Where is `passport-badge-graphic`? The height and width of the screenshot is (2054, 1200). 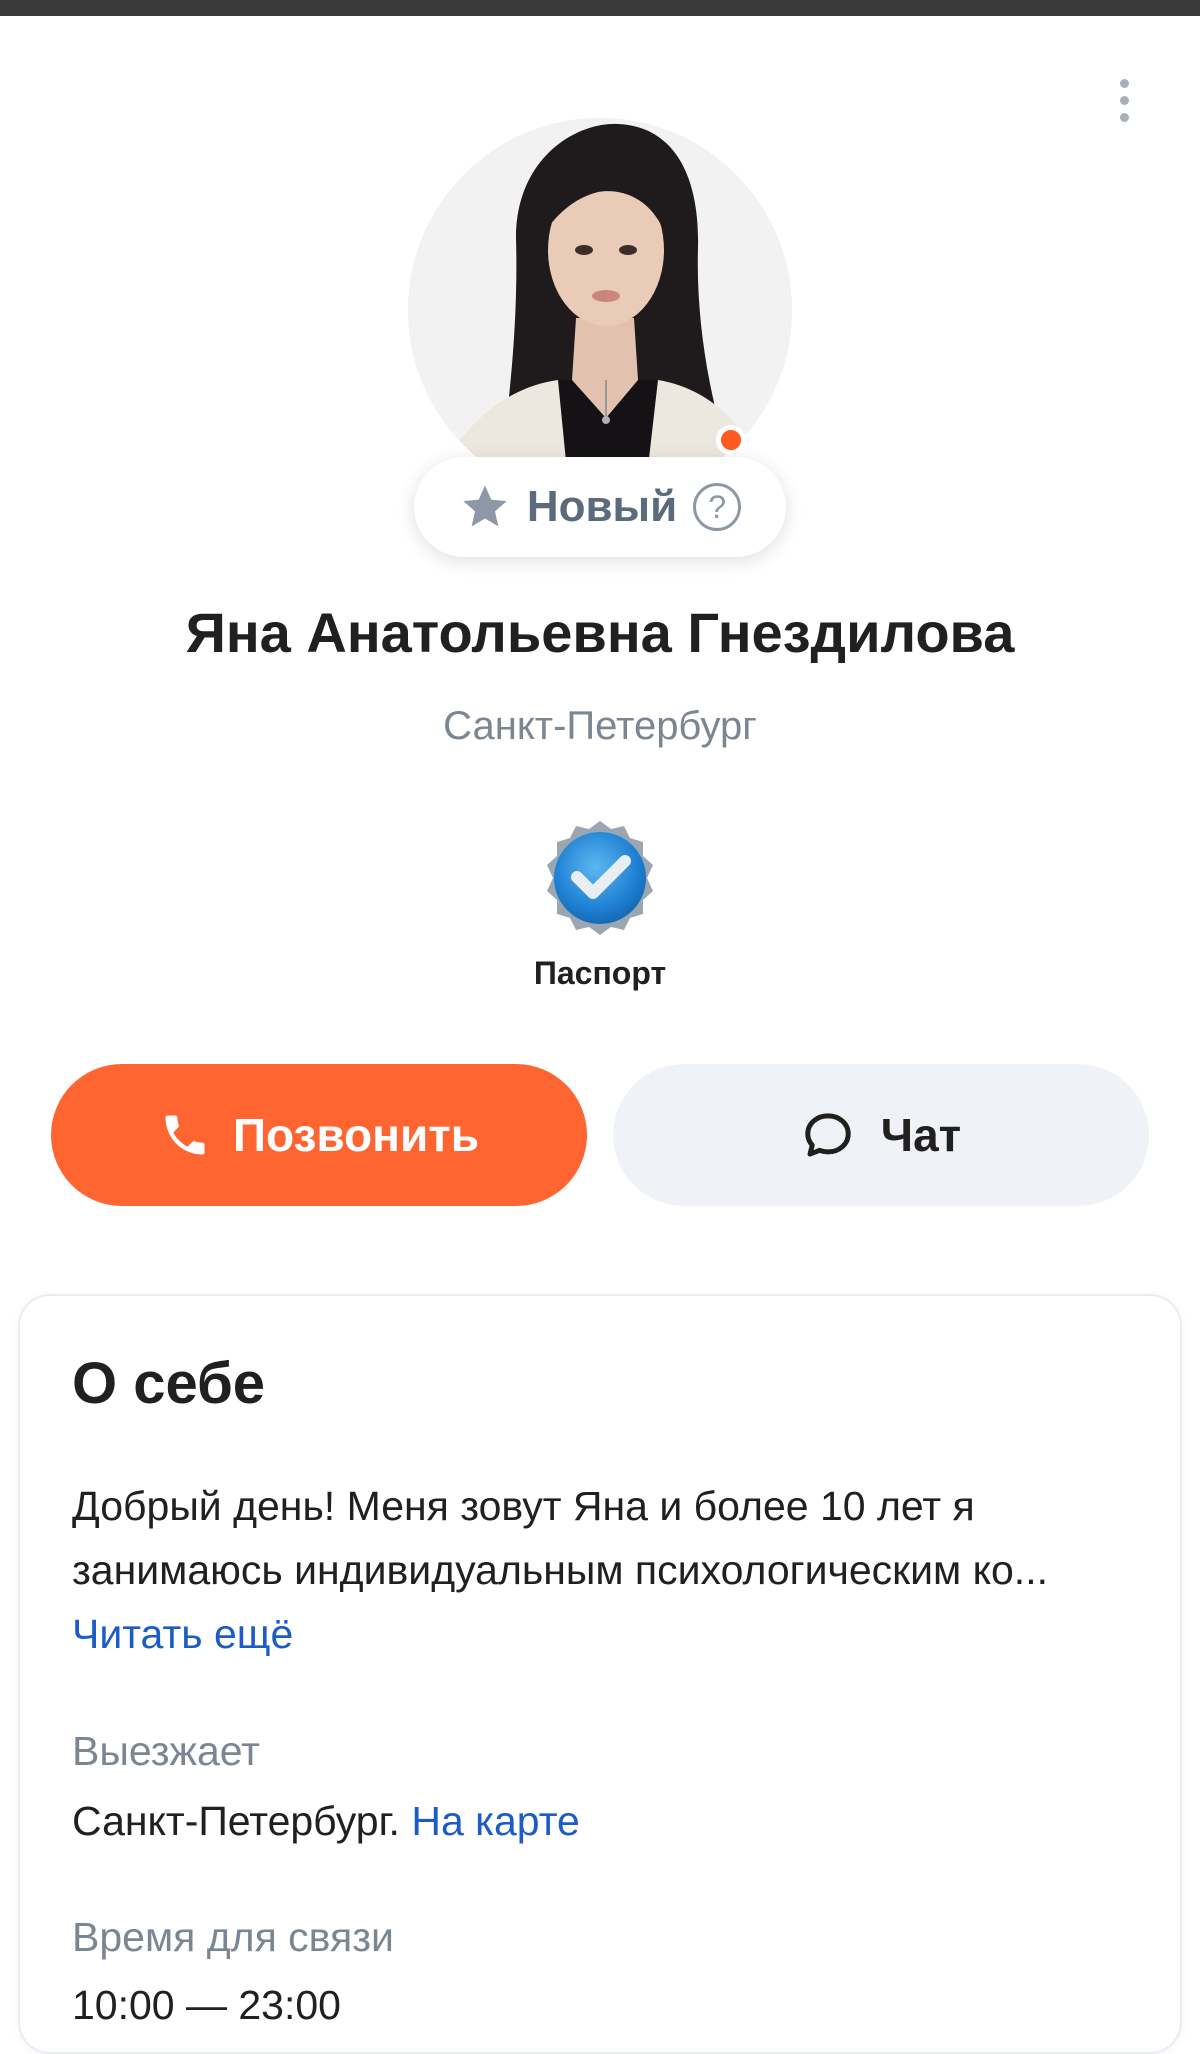 passport-badge-graphic is located at coordinates (600, 878).